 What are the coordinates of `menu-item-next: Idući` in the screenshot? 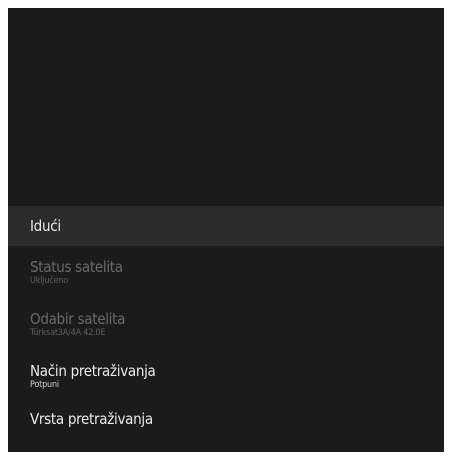 It's located at (226, 226).